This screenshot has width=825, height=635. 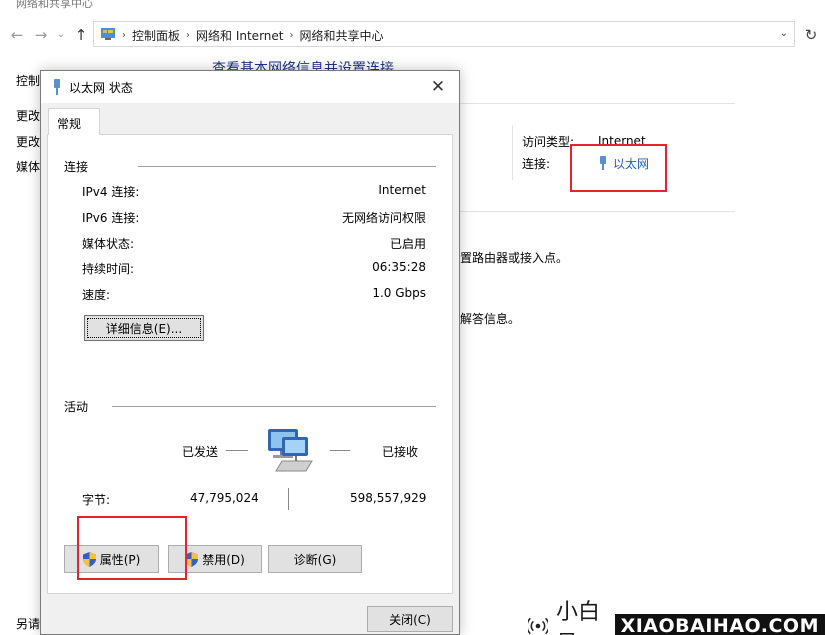 What do you see at coordinates (438, 87) in the screenshot?
I see `close-icon: ✕` at bounding box center [438, 87].